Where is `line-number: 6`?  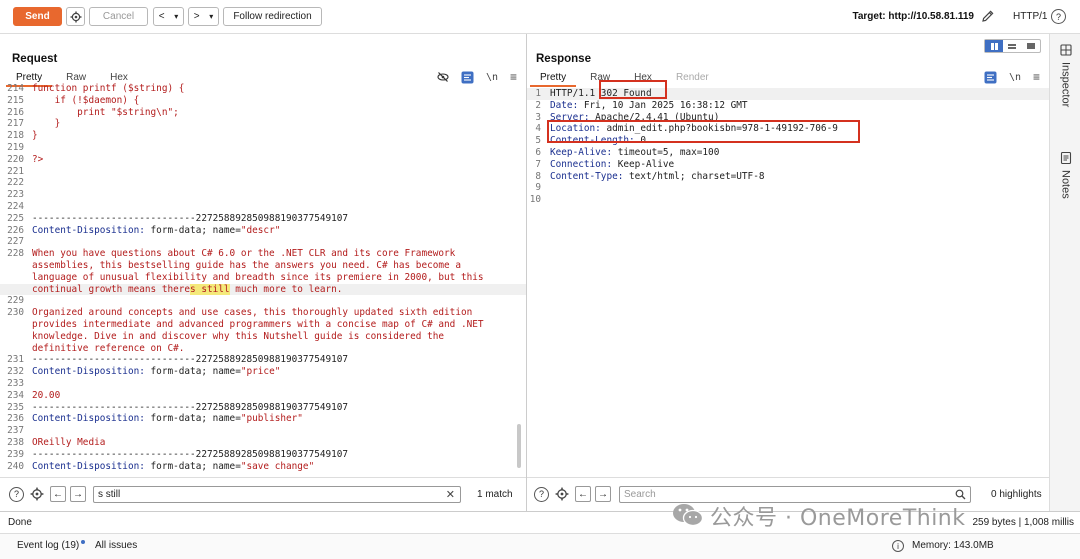 line-number: 6 is located at coordinates (538, 152).